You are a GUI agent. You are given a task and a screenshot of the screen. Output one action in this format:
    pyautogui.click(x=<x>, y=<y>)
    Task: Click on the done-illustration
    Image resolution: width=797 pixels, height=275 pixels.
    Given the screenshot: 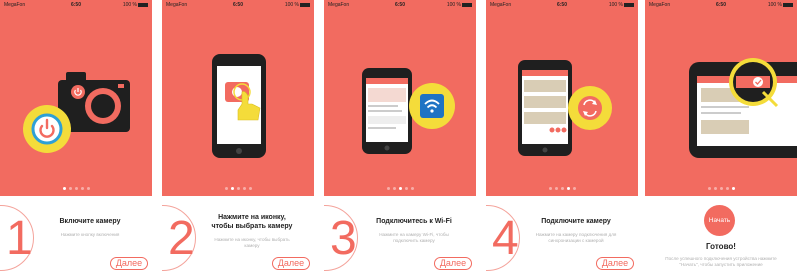 What is the action you would take?
    pyautogui.click(x=743, y=108)
    